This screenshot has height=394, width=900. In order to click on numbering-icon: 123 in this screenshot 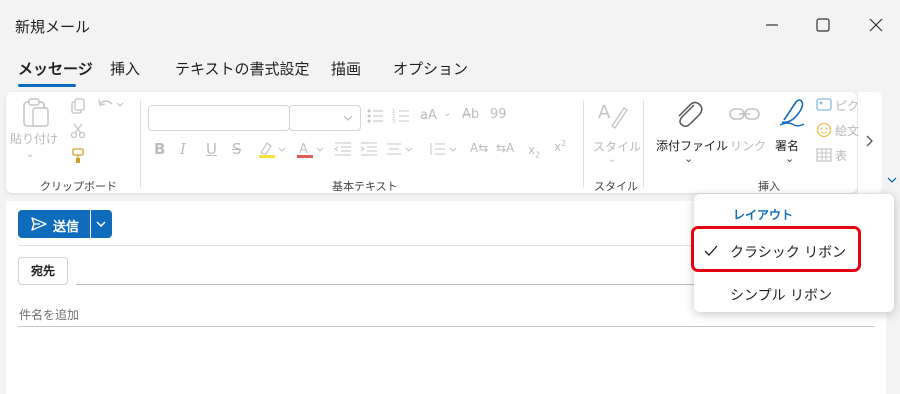, I will do `click(401, 116)`.